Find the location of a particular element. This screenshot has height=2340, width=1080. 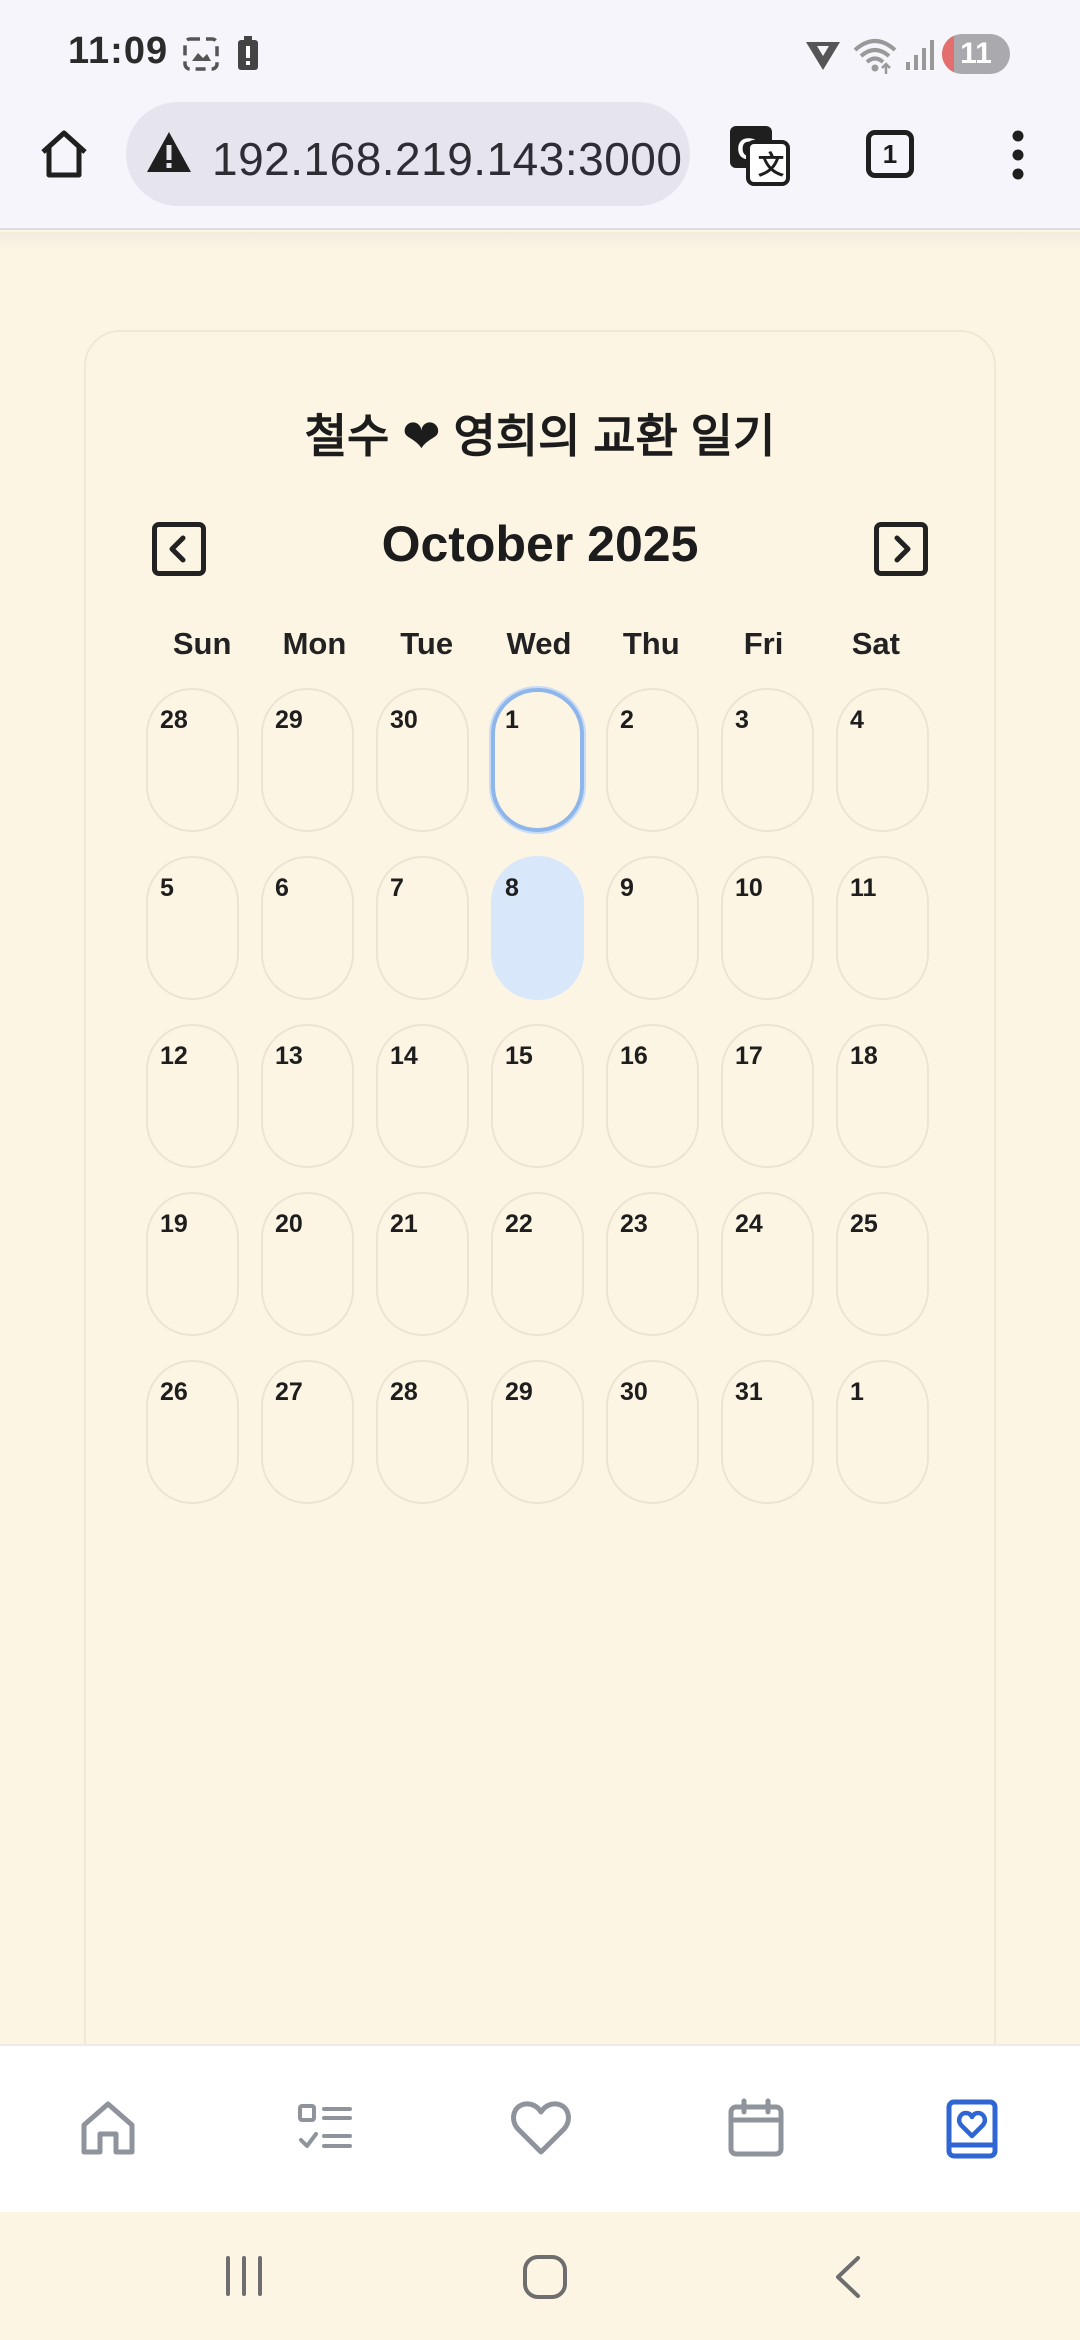

calendar-day: 3 is located at coordinates (767, 760).